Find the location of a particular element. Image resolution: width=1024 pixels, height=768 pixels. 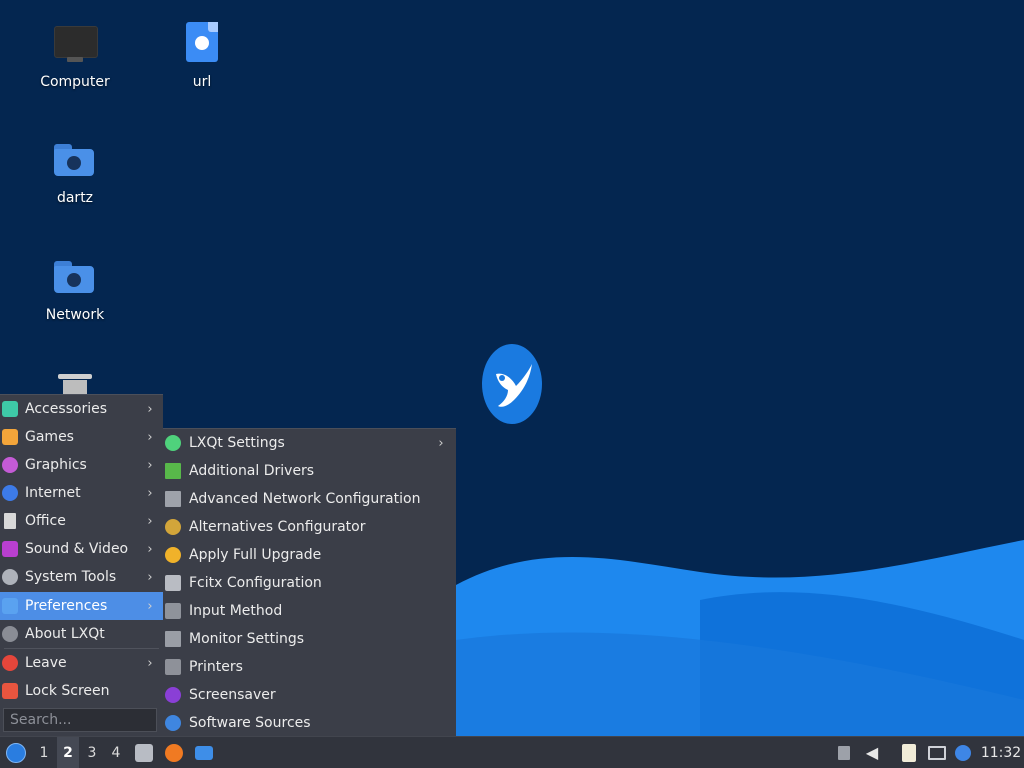

lock-icon is located at coordinates (10, 691).